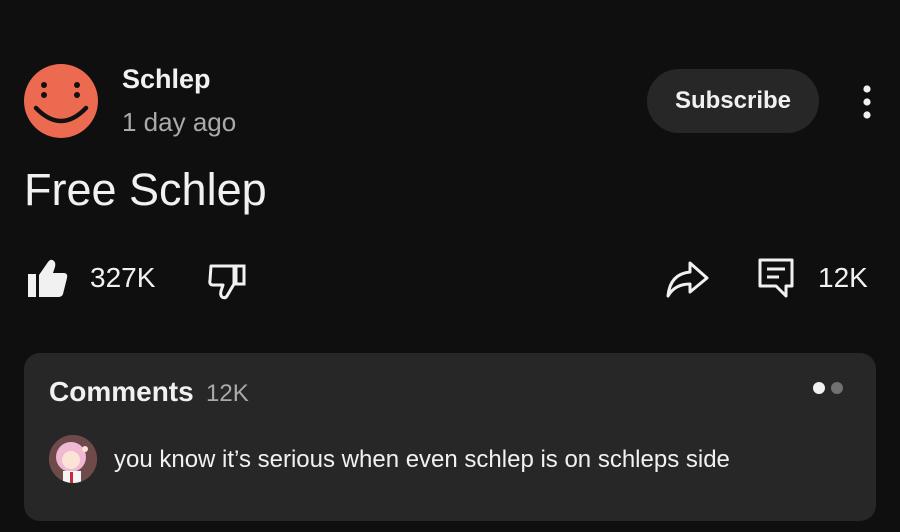 This screenshot has height=532, width=900. What do you see at coordinates (837, 388) in the screenshot?
I see `carousel-dot-inactive` at bounding box center [837, 388].